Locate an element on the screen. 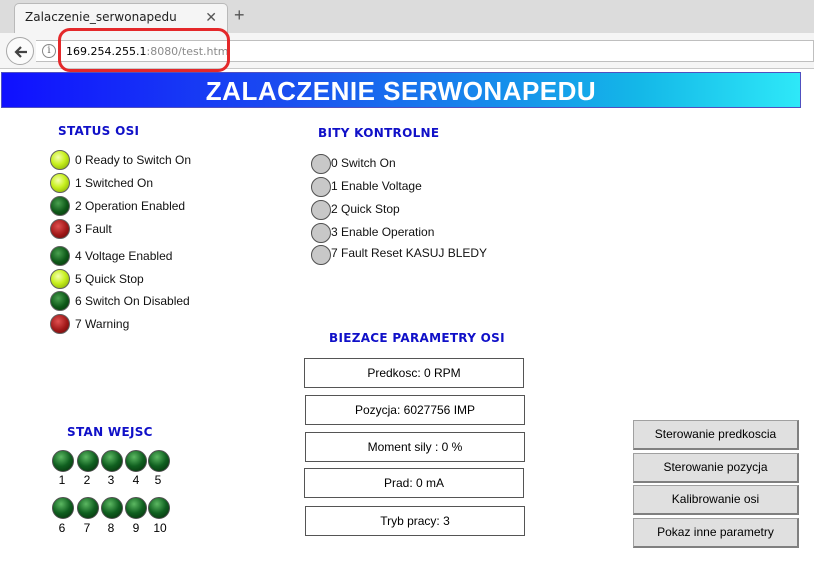  control-bit-fault-reset-toggle is located at coordinates (321, 255).